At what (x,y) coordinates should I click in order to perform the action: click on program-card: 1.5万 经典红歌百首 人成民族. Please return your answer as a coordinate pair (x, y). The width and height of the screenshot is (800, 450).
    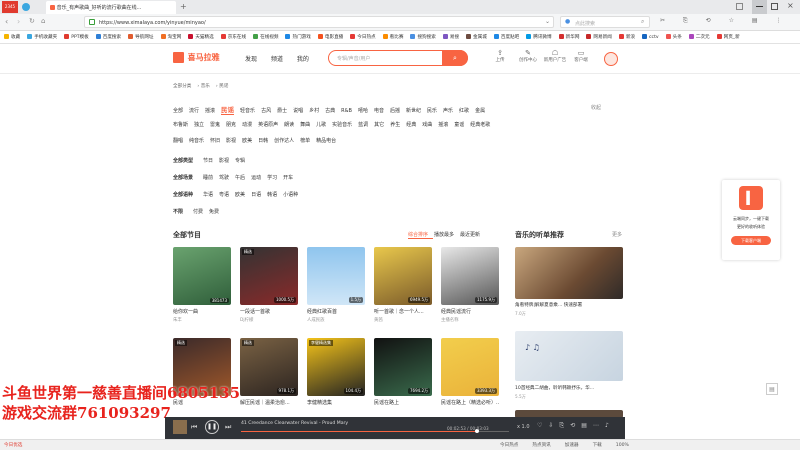
    Looking at the image, I should click on (336, 285).